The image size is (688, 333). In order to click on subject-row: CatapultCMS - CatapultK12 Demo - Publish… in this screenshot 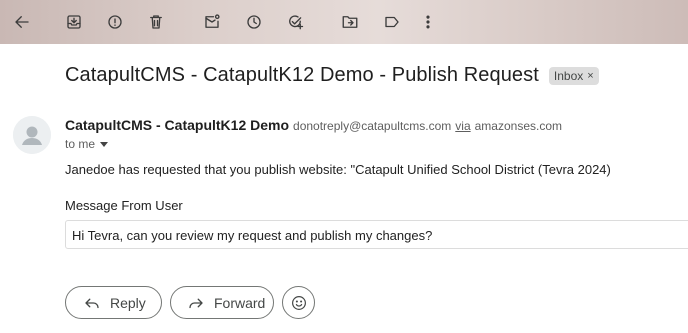, I will do `click(332, 75)`.